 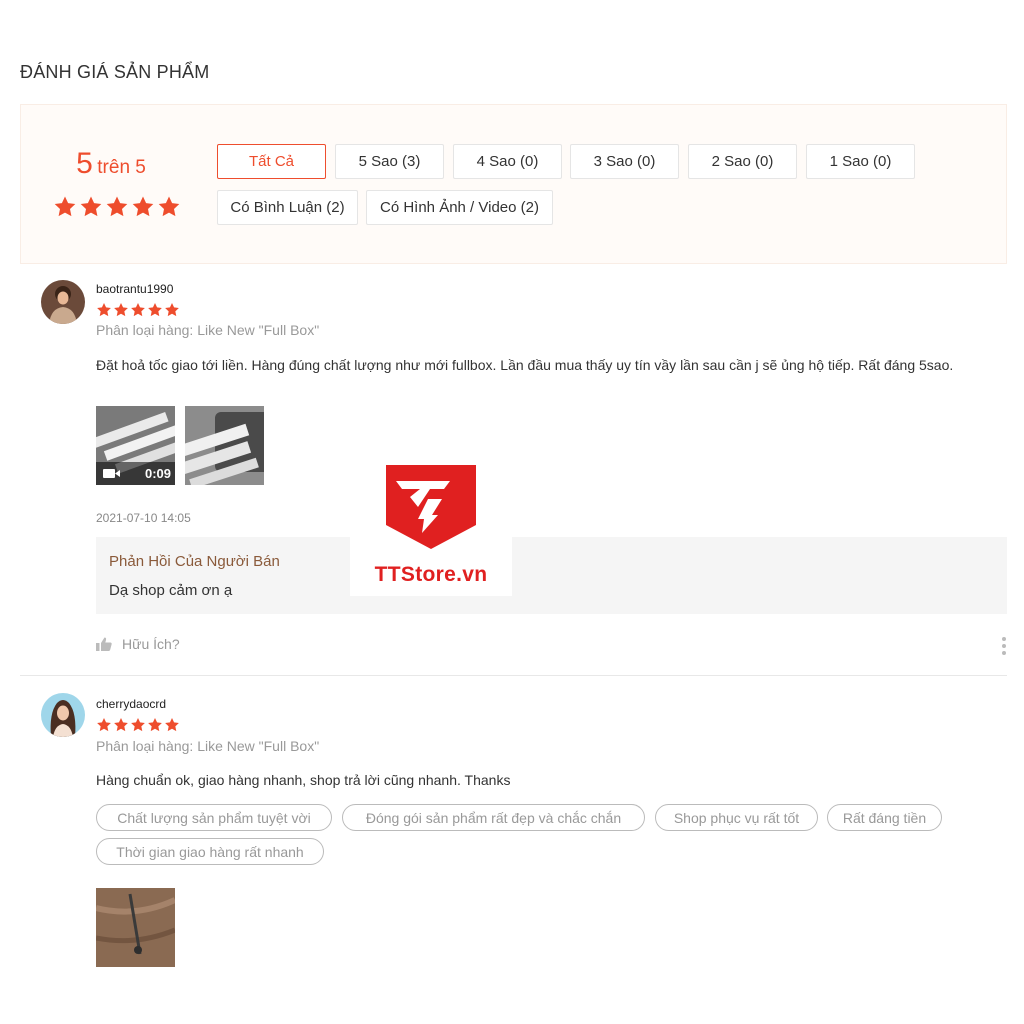 What do you see at coordinates (131, 704) in the screenshot?
I see `review-username: cherrydaocrd` at bounding box center [131, 704].